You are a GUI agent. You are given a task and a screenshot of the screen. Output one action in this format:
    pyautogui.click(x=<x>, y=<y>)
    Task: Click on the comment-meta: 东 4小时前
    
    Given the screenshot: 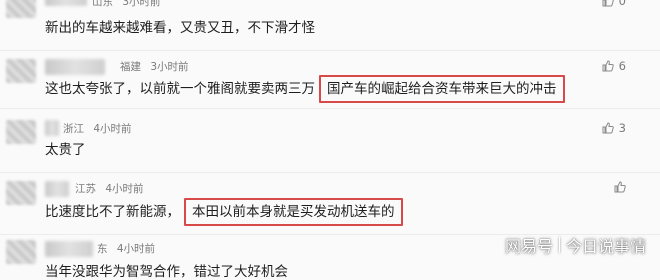 What is the action you would take?
    pyautogui.click(x=129, y=248)
    